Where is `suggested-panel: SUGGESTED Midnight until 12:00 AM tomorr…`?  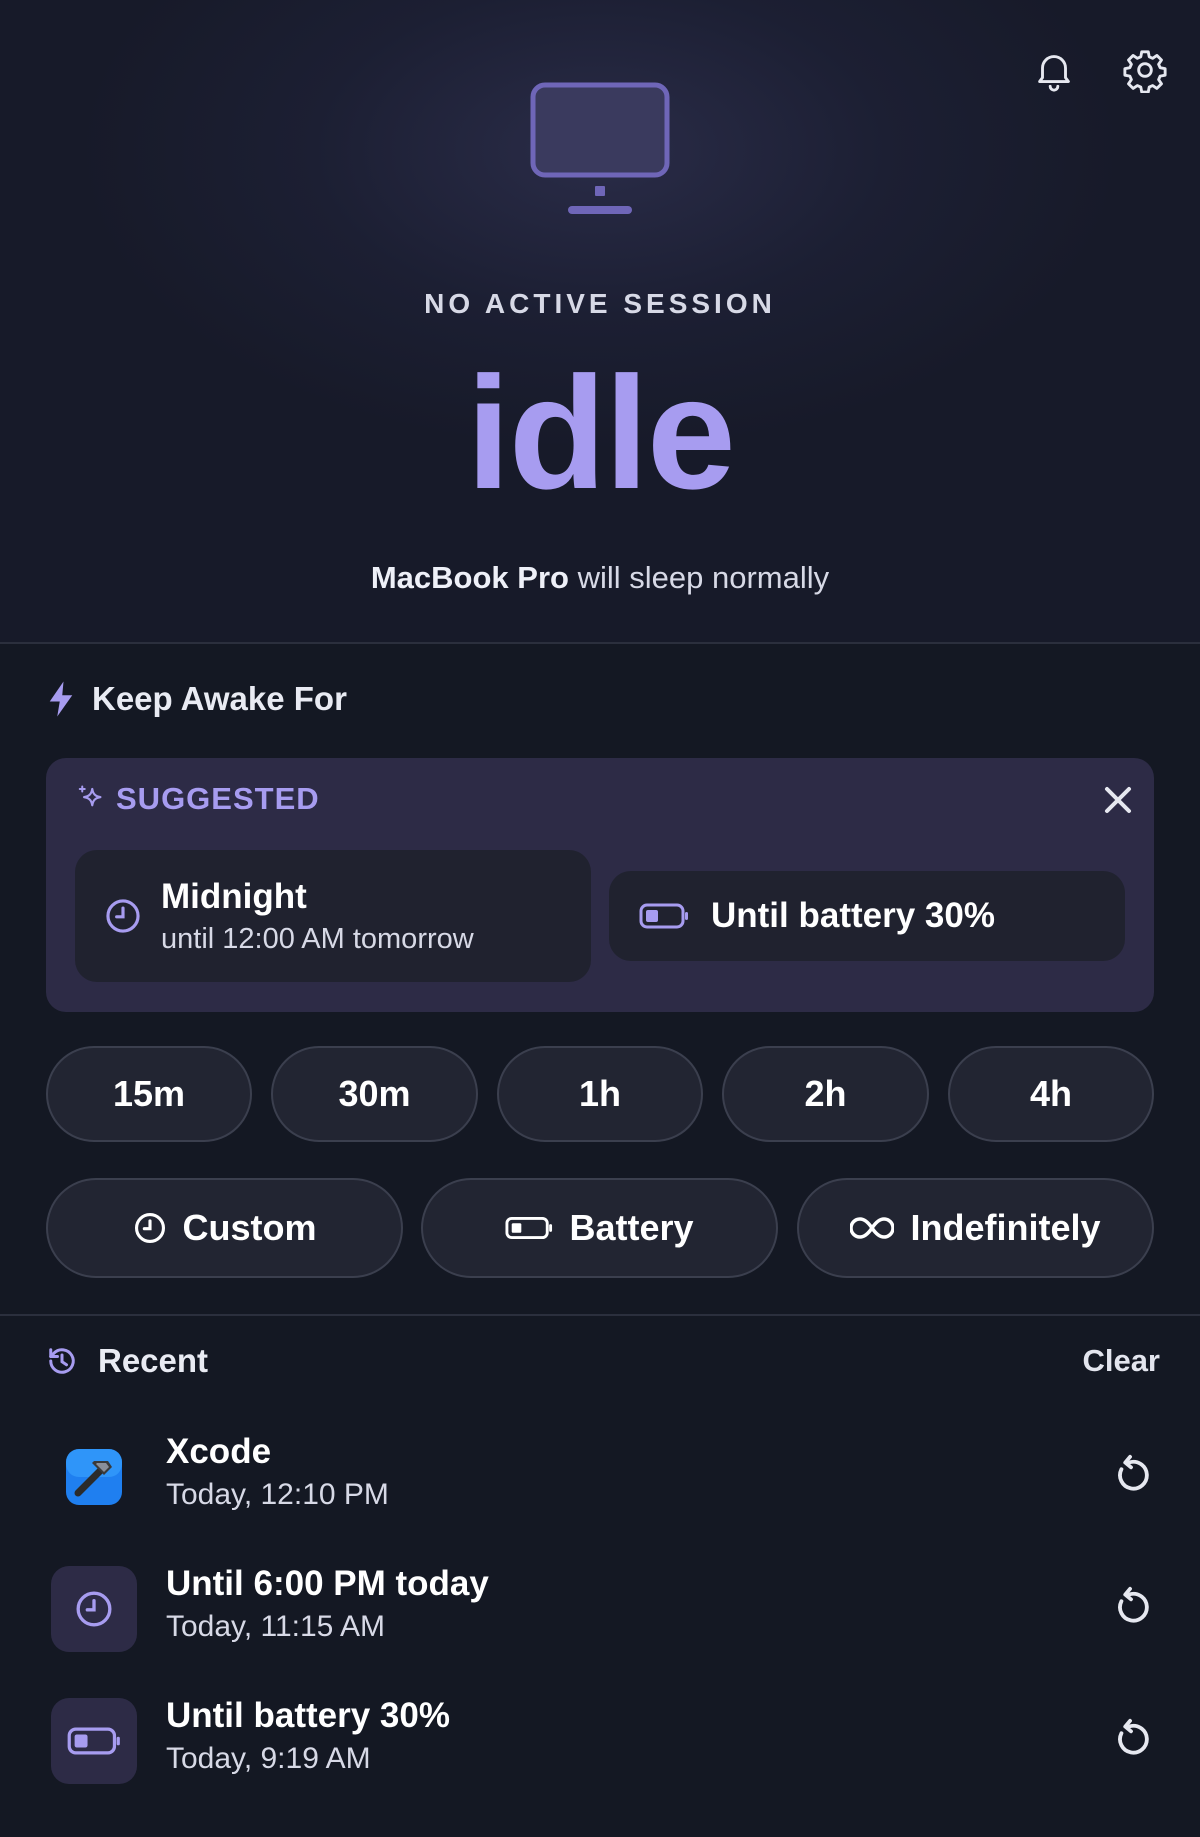
suggested-panel: SUGGESTED Midnight until 12:00 AM tomorr… is located at coordinates (600, 885).